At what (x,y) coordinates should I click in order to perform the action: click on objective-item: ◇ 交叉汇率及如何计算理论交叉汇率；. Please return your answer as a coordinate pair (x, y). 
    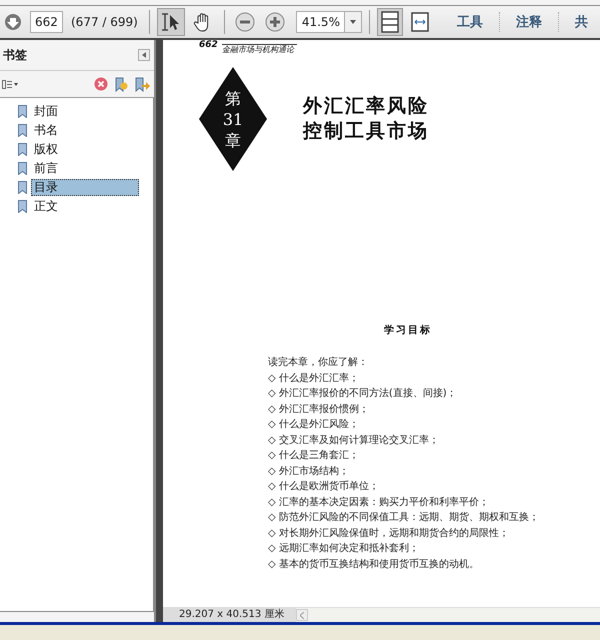
    Looking at the image, I should click on (354, 441).